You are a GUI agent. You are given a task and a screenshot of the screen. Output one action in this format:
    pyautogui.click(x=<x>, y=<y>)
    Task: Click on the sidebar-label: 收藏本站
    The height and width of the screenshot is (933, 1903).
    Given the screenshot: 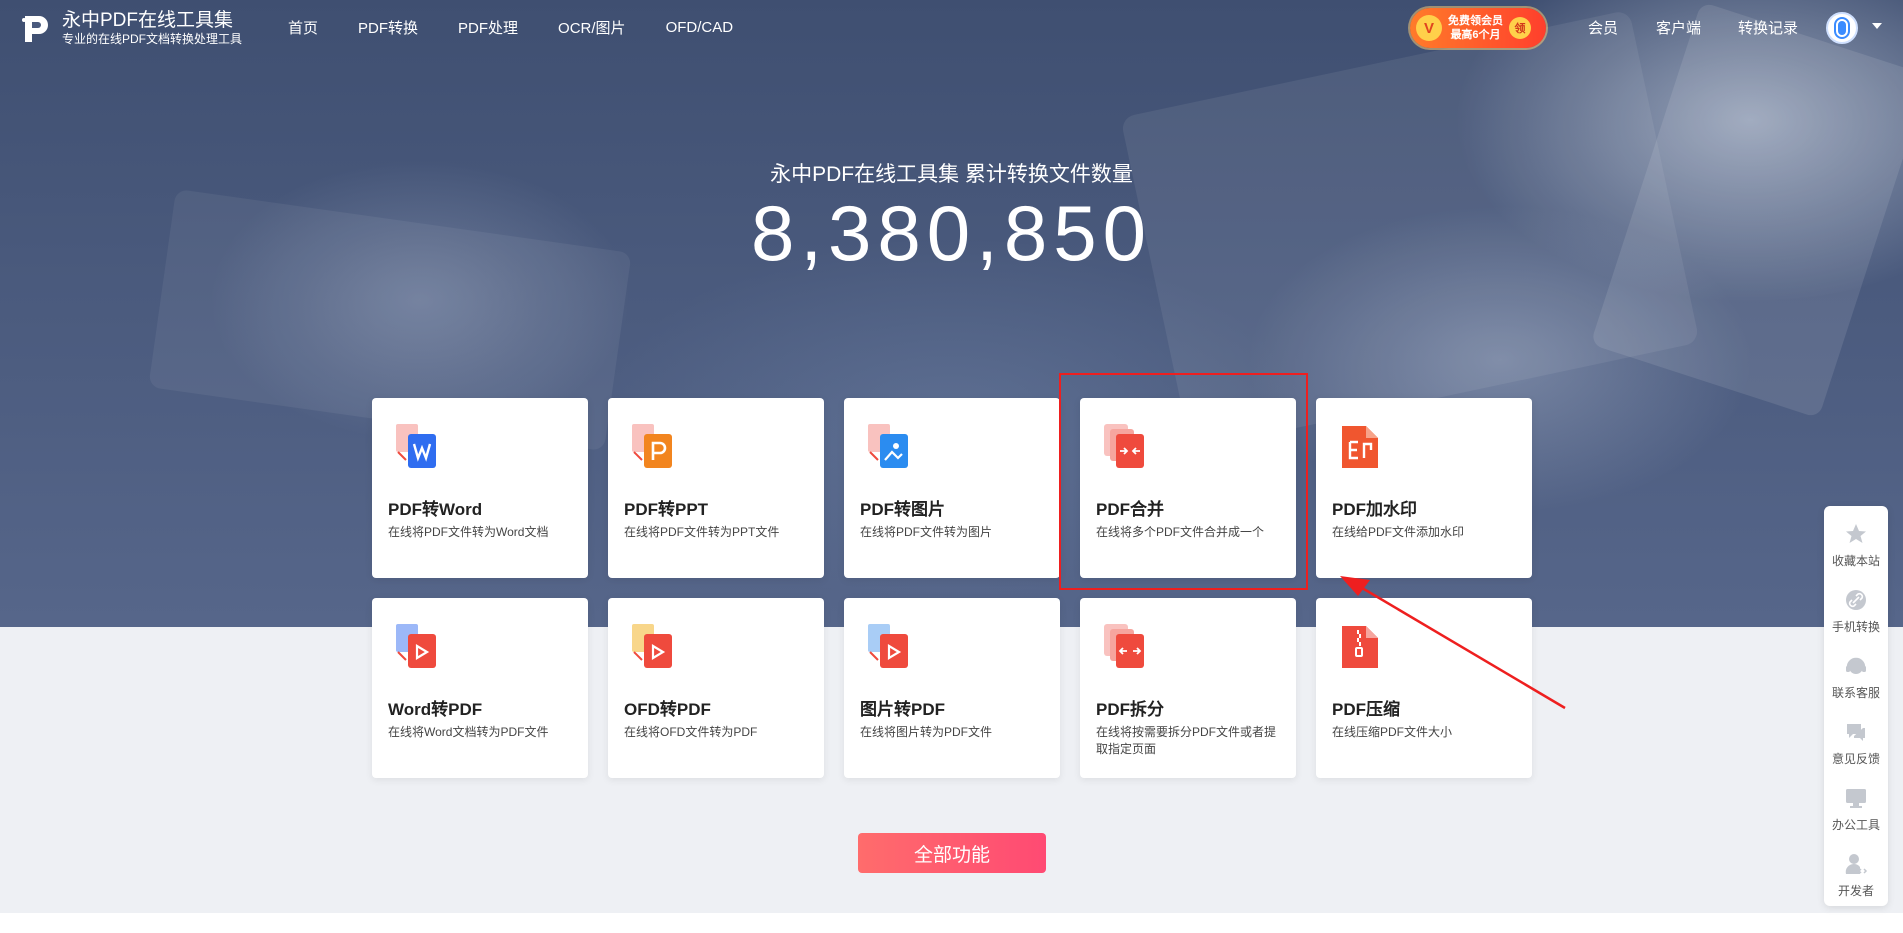 What is the action you would take?
    pyautogui.click(x=1855, y=561)
    